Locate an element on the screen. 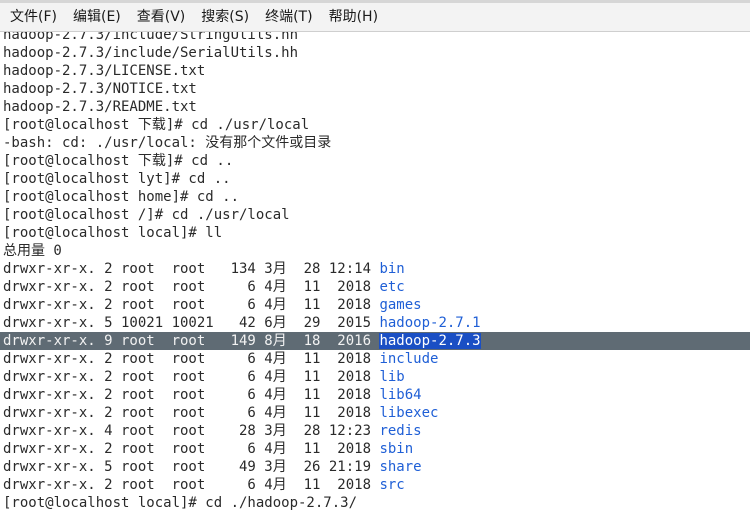  listing-row-meta: drwxr-xr-x. 2 root root 134 3月 28 12:14 is located at coordinates (191, 269).